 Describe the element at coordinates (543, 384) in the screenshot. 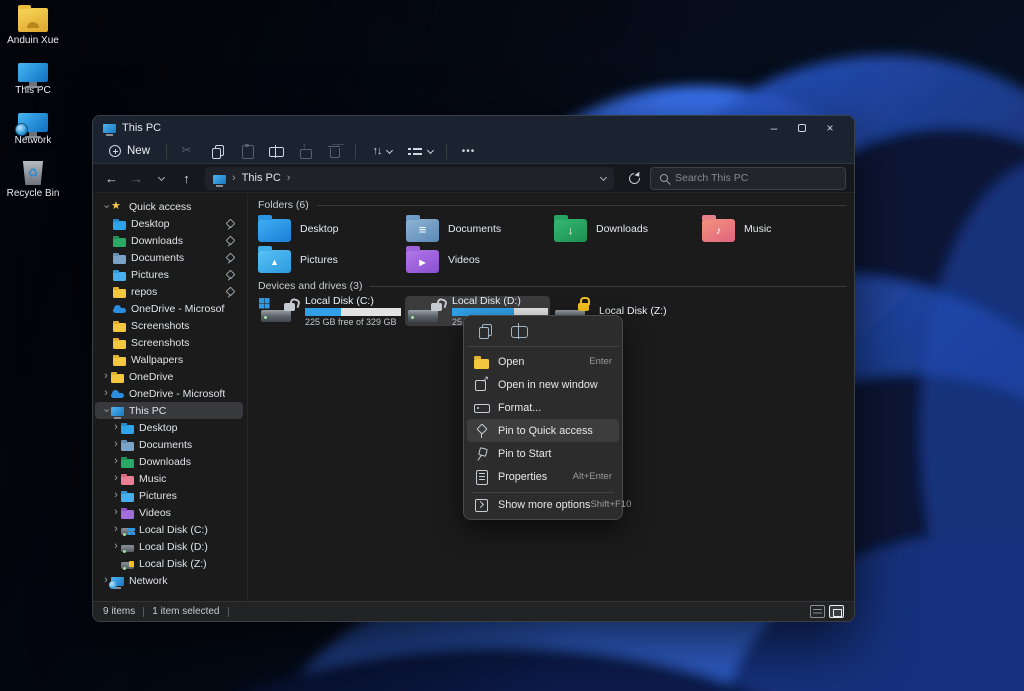

I see `context-menu-item: Open in new window` at that location.